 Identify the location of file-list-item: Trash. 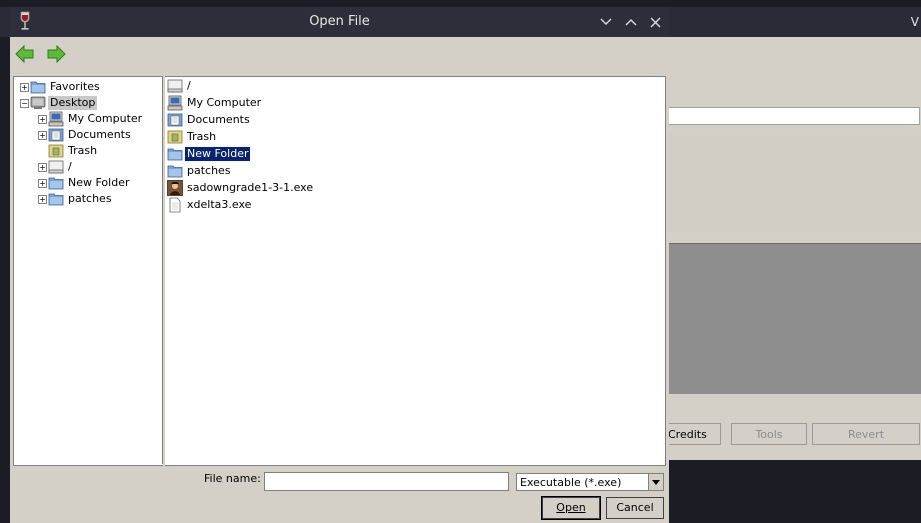
(192, 137).